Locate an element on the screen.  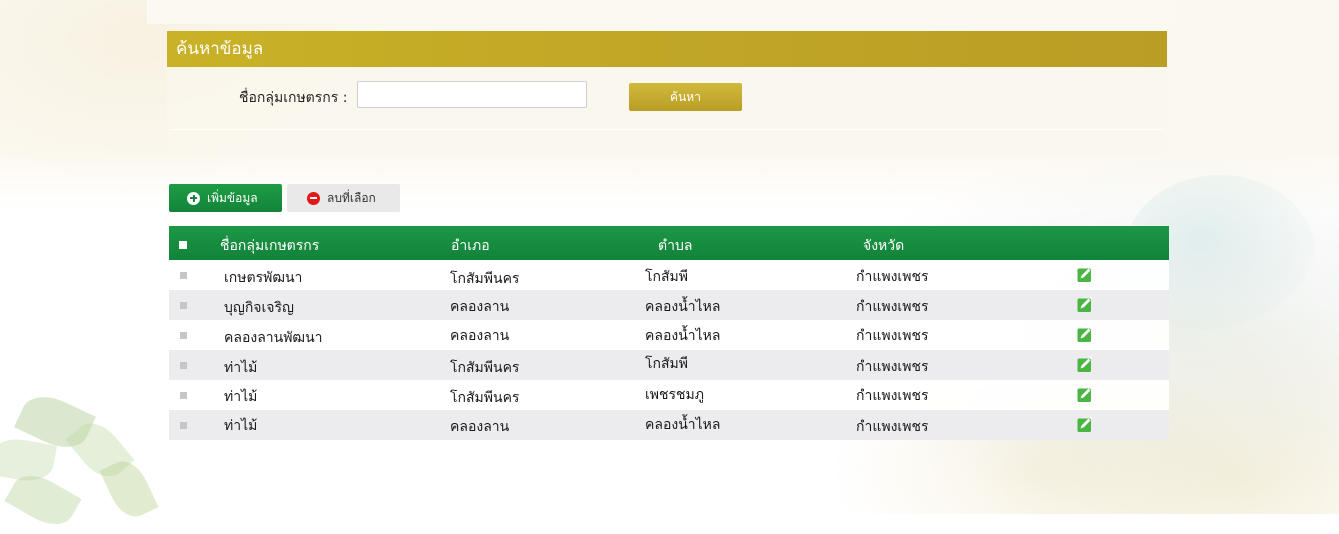
table-row: บุญกิจเจริญ คลองลาน คลองน้ำไหล กำแพงเพชร is located at coordinates (669, 305).